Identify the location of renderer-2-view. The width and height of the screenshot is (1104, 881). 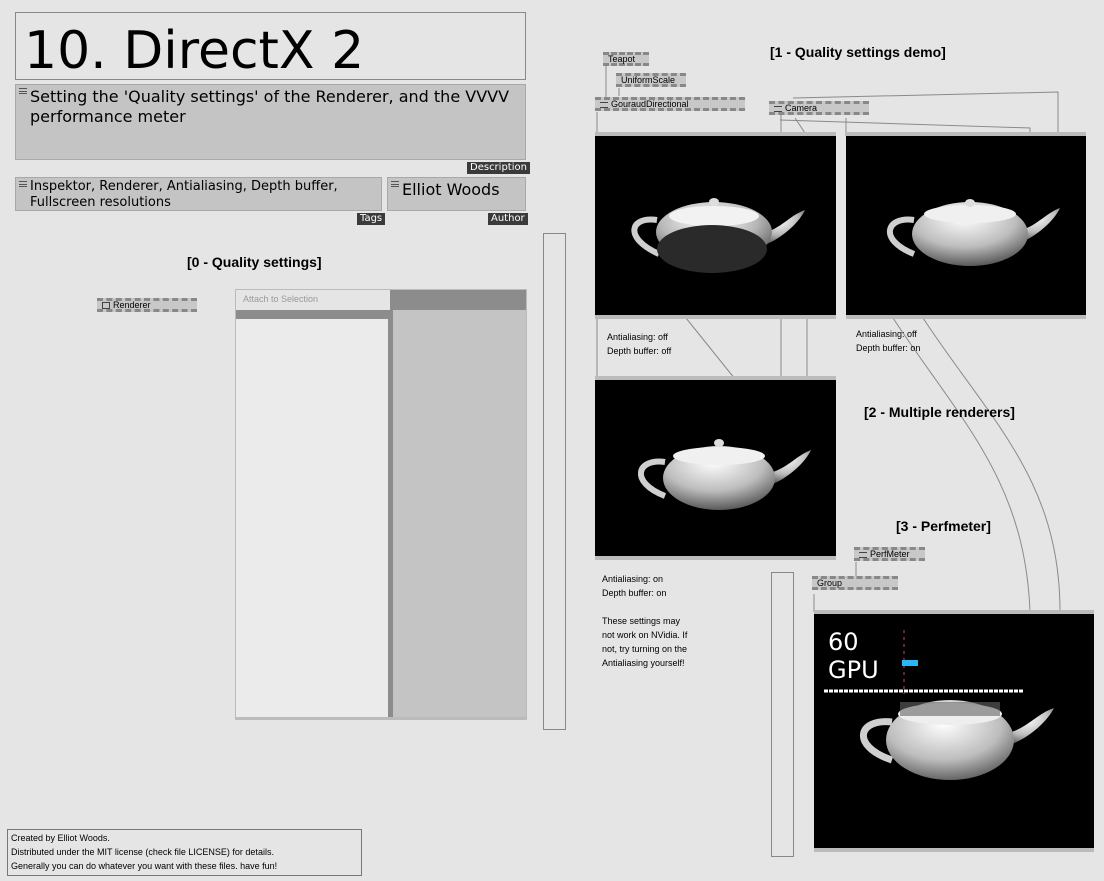
(966, 225).